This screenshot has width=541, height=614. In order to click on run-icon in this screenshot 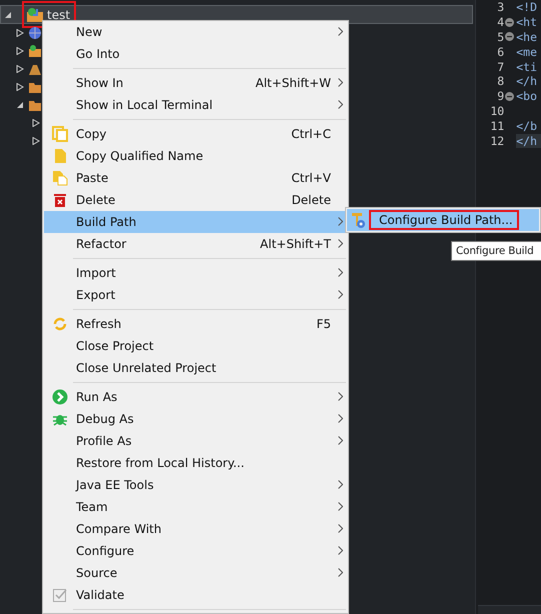, I will do `click(60, 397)`.